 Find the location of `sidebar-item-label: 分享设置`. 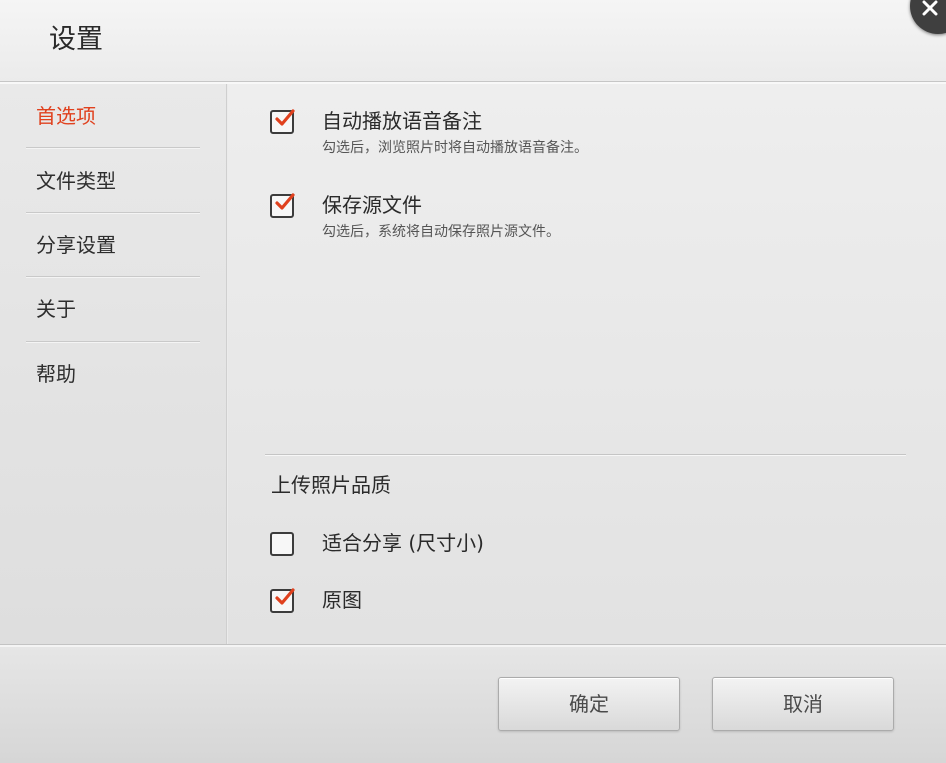

sidebar-item-label: 分享设置 is located at coordinates (76, 245).